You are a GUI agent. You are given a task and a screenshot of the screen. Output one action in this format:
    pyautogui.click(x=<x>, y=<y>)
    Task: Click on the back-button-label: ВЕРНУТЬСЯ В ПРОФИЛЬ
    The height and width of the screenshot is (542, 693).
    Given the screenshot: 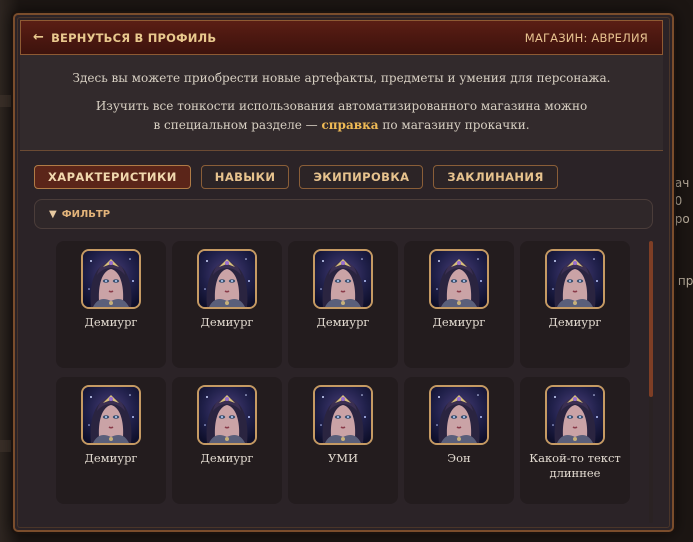 What is the action you would take?
    pyautogui.click(x=134, y=37)
    